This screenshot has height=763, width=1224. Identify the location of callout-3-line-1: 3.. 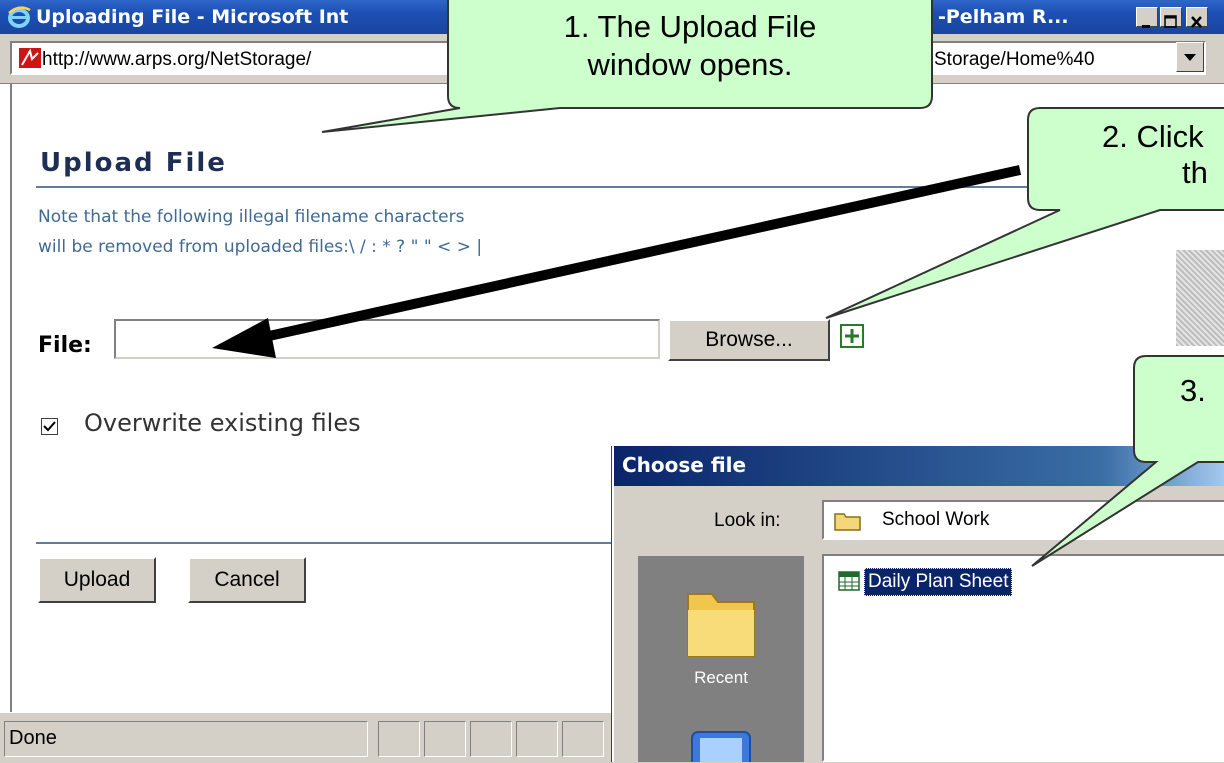
(1193, 390).